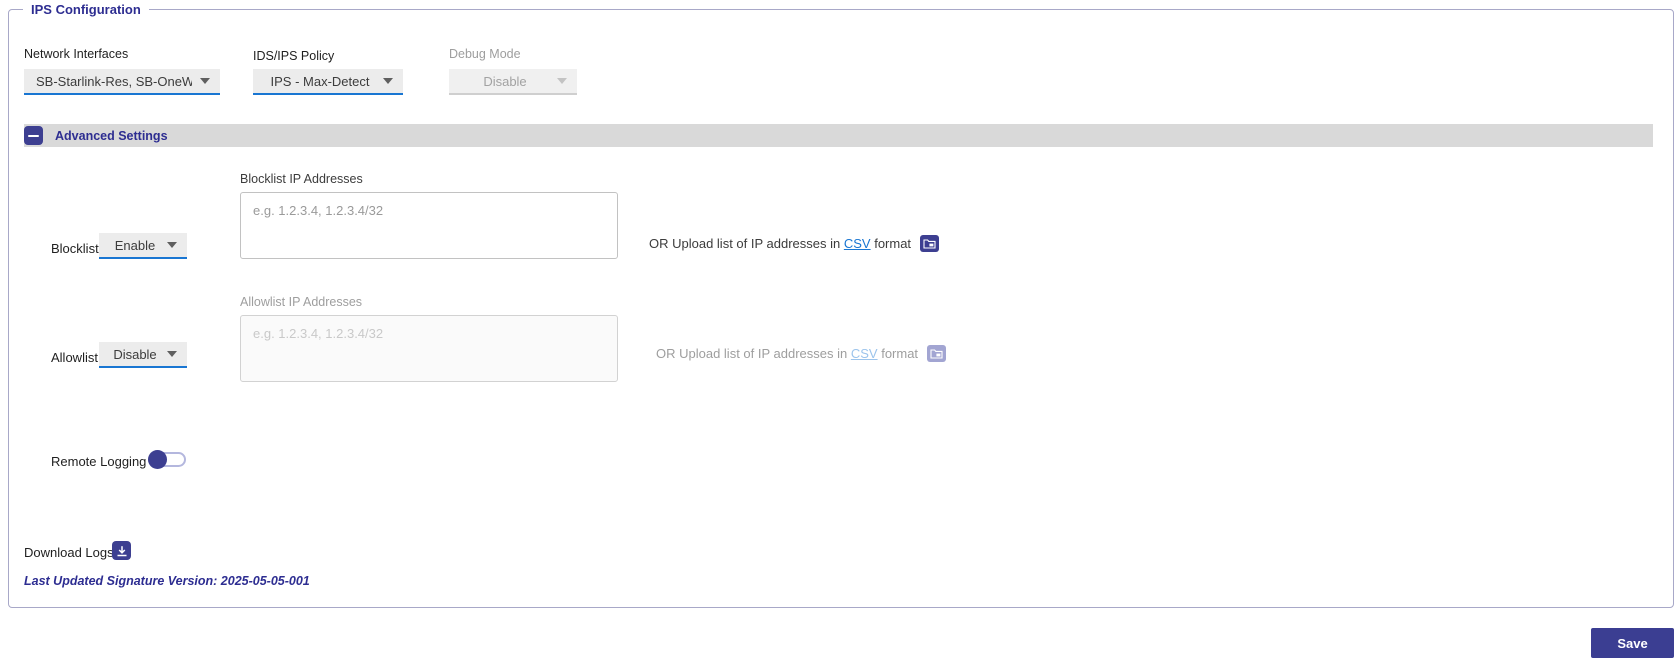 The width and height of the screenshot is (1678, 660). I want to click on blocklist-upload-button, so click(930, 243).